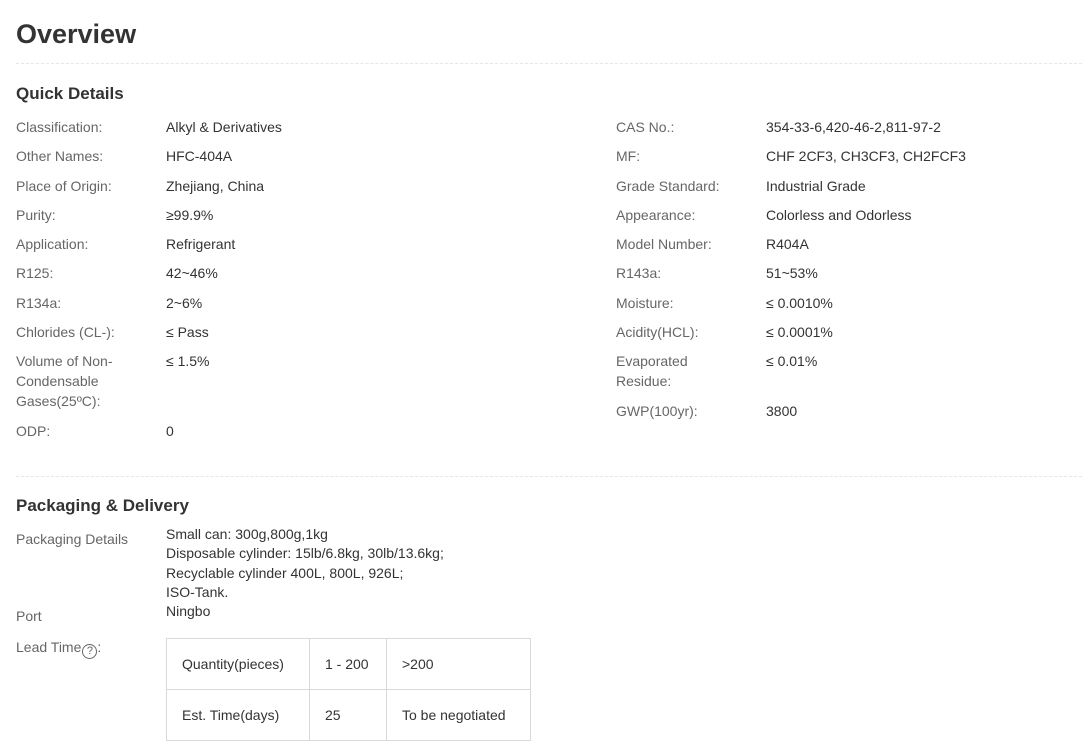 The height and width of the screenshot is (742, 1082). What do you see at coordinates (656, 214) in the screenshot?
I see `detail-label: Appearance:` at bounding box center [656, 214].